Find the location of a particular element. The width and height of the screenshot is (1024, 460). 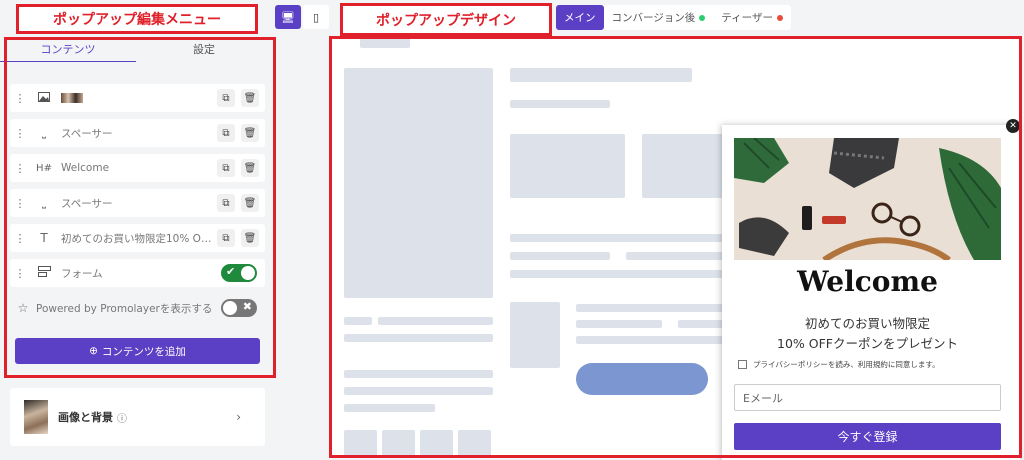

content-row-heading: ⋮ H# Welcome ⧉ 🗑 is located at coordinates (137, 168).